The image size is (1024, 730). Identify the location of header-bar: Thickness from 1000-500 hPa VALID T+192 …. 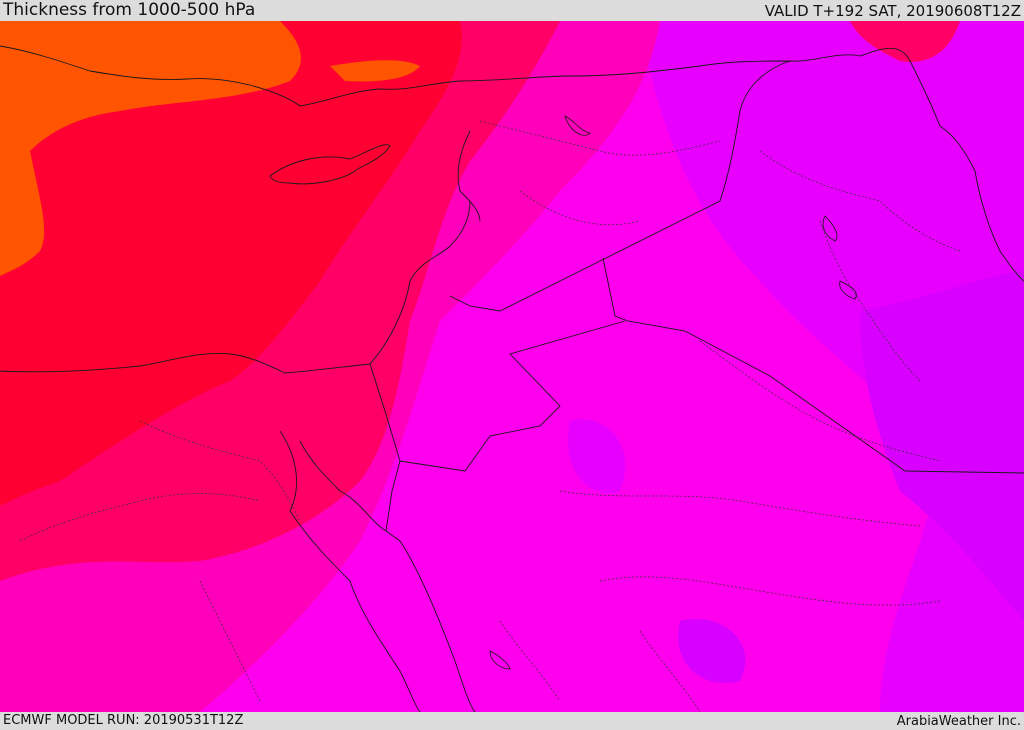
(512, 10).